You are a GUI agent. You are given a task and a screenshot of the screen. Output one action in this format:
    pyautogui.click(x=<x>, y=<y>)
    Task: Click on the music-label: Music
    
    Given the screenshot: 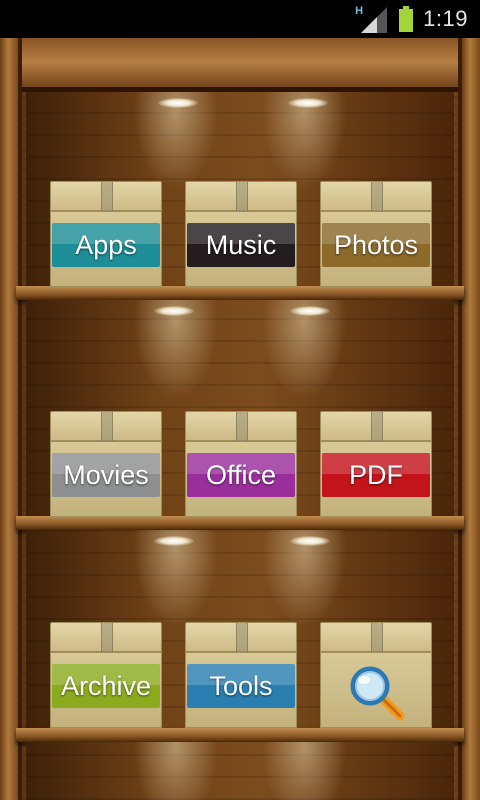 What is the action you would take?
    pyautogui.click(x=241, y=245)
    